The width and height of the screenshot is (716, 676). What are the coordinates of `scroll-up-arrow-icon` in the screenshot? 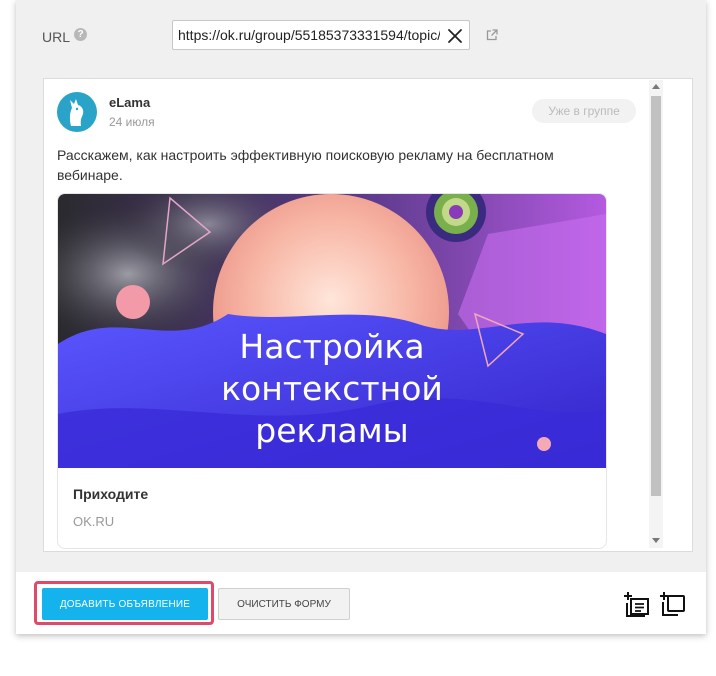 It's located at (656, 86).